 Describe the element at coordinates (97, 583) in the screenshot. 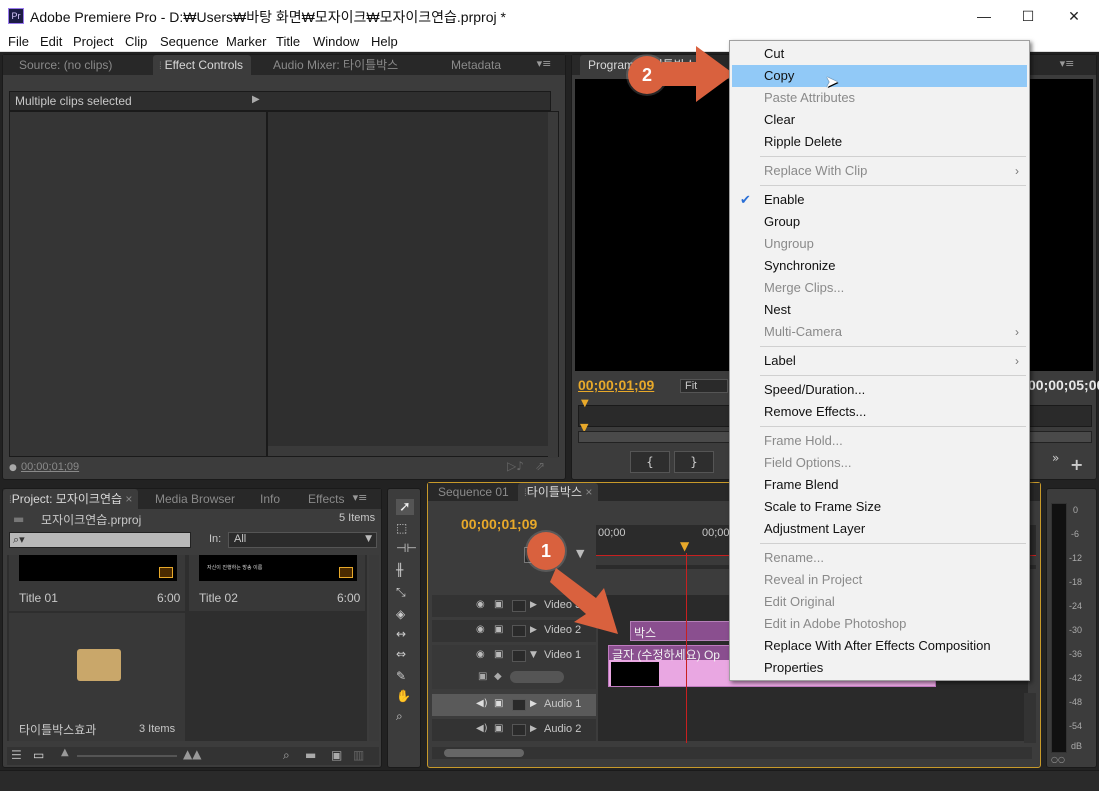

I see `project-item-title01: Title 01 6:00` at that location.